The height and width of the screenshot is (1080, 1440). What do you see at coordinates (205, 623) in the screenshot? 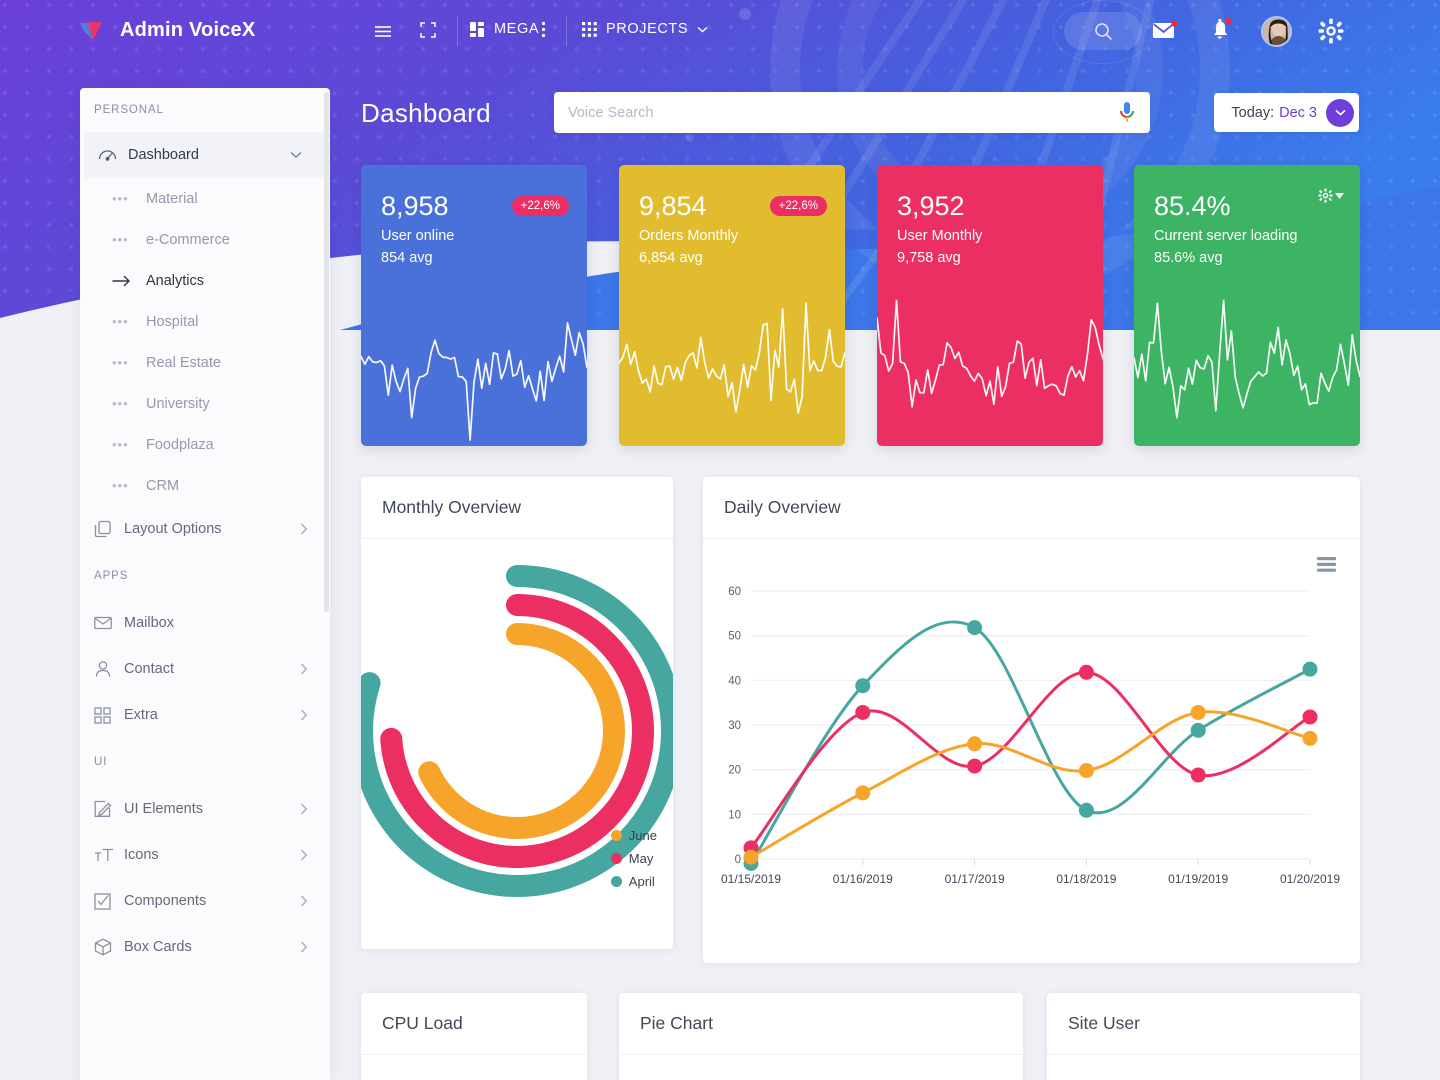
I see `sidebar-item-mailbox: Mailbox` at bounding box center [205, 623].